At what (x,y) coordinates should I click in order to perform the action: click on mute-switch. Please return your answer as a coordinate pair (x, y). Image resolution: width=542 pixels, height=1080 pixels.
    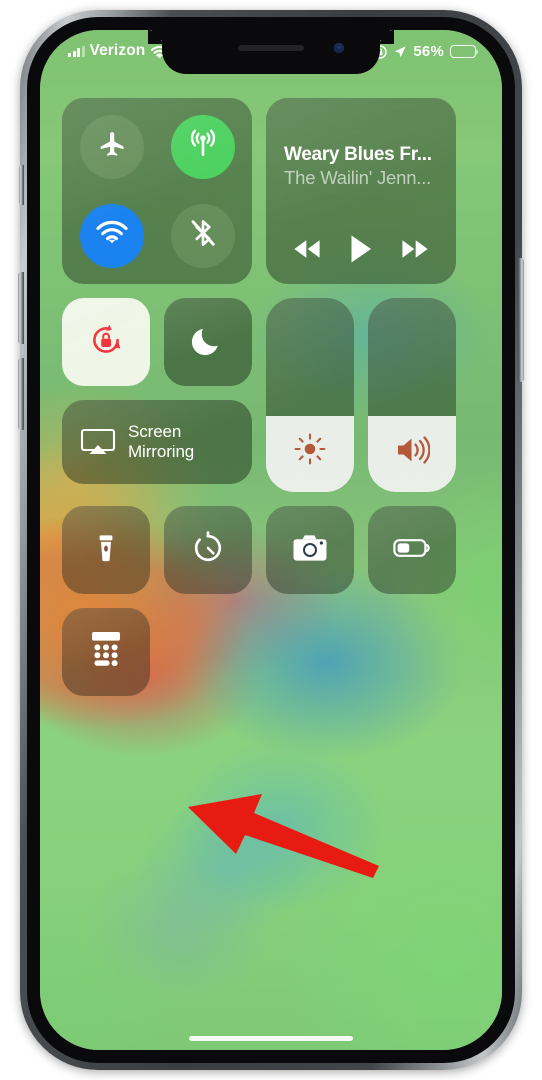
    Looking at the image, I should click on (21, 185).